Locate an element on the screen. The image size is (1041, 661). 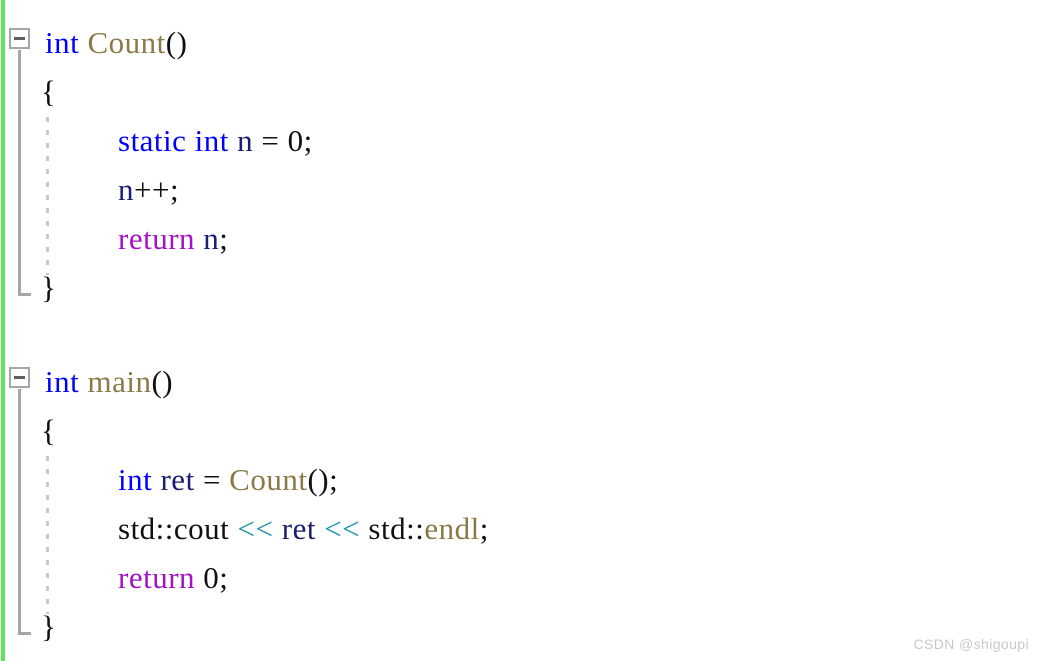
code-line-2: { is located at coordinates (520, 91).